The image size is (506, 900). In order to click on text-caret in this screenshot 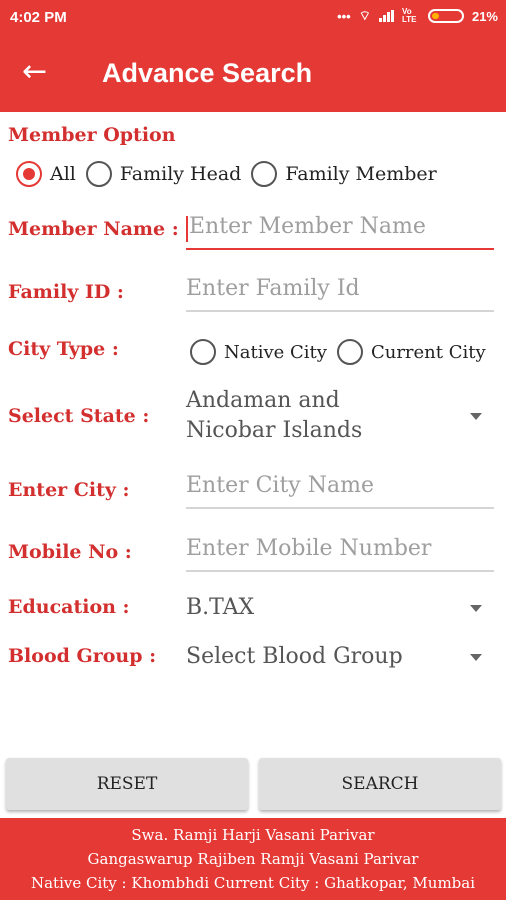, I will do `click(187, 229)`.